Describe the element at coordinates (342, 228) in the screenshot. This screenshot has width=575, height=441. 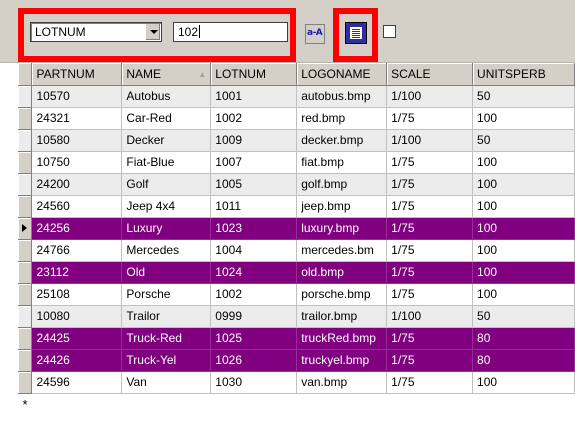
I see `cell-logoname: luxury.bmp` at that location.